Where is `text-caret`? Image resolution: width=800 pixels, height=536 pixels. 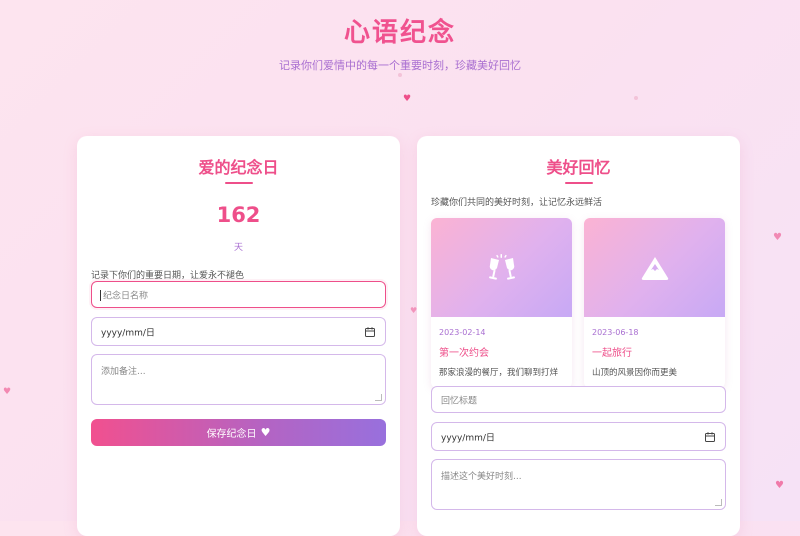 text-caret is located at coordinates (100, 295).